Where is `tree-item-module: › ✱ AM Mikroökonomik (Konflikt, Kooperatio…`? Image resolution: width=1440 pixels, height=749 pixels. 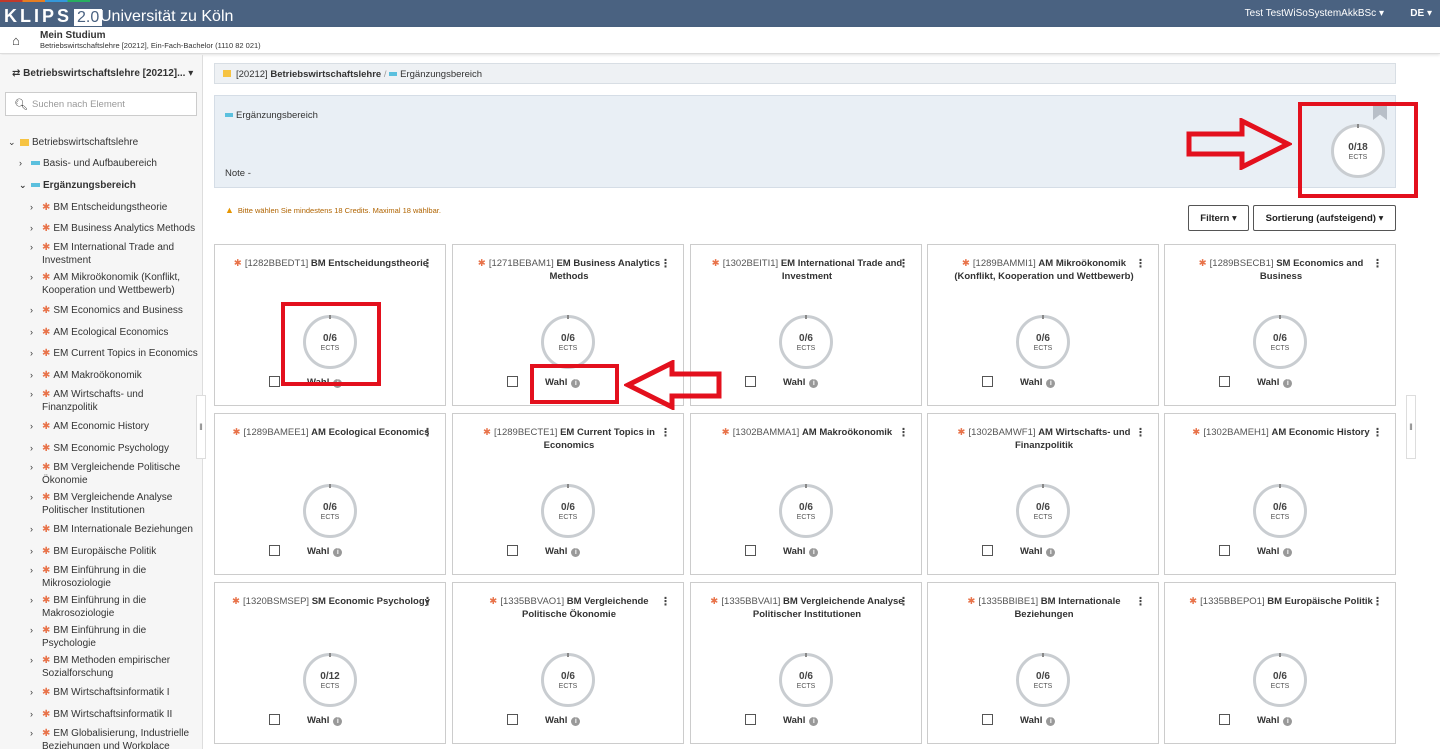 tree-item-module: › ✱ AM Mikroökonomik (Konflikt, Kooperatio… is located at coordinates (113, 284).